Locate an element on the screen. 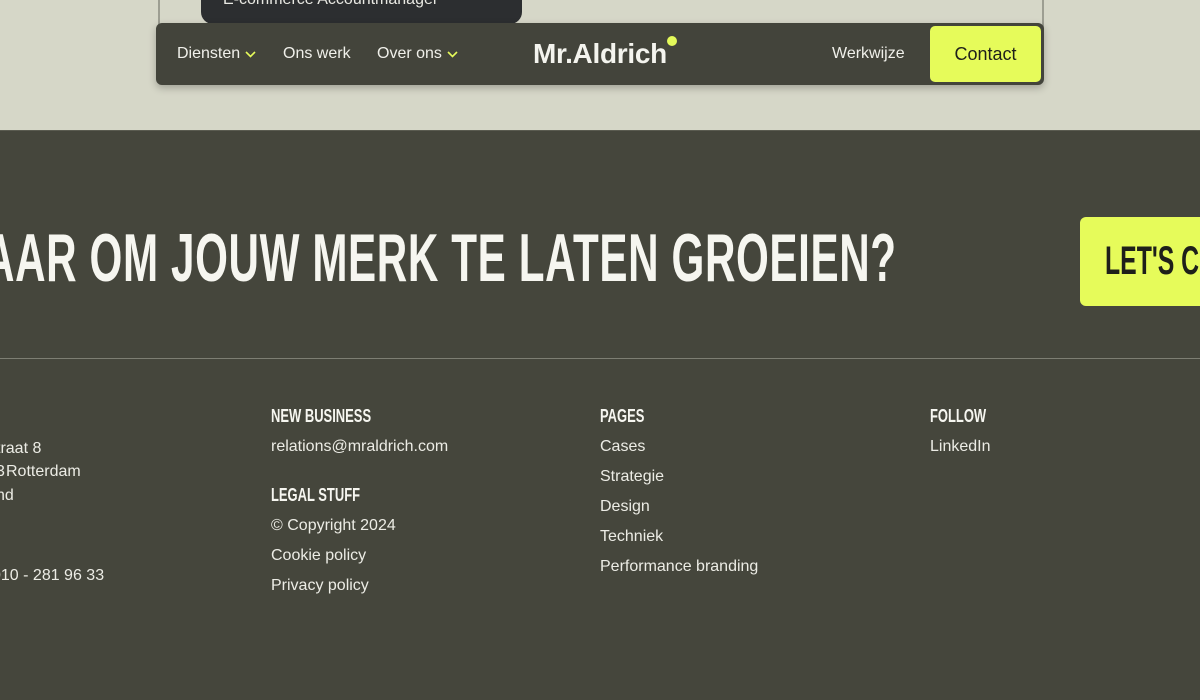 The width and height of the screenshot is (1200, 700). lets-chat-label: LET'S CH is located at coordinates (1152, 261).